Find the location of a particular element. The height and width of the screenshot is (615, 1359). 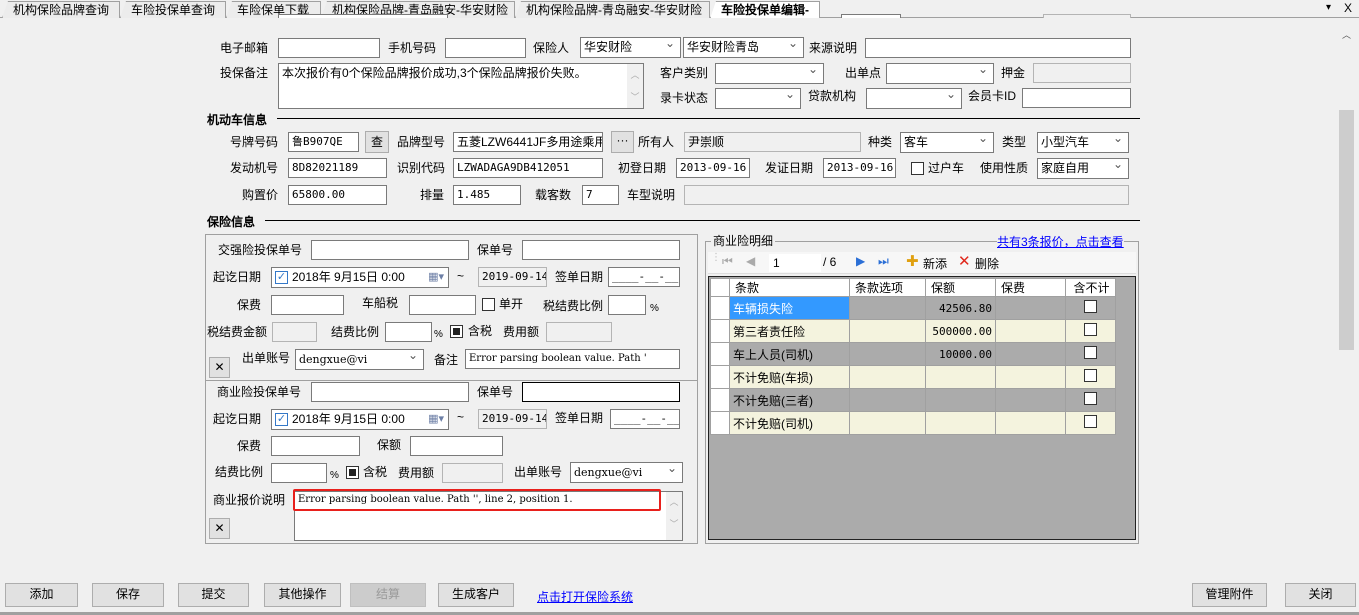

source-field is located at coordinates (998, 48).